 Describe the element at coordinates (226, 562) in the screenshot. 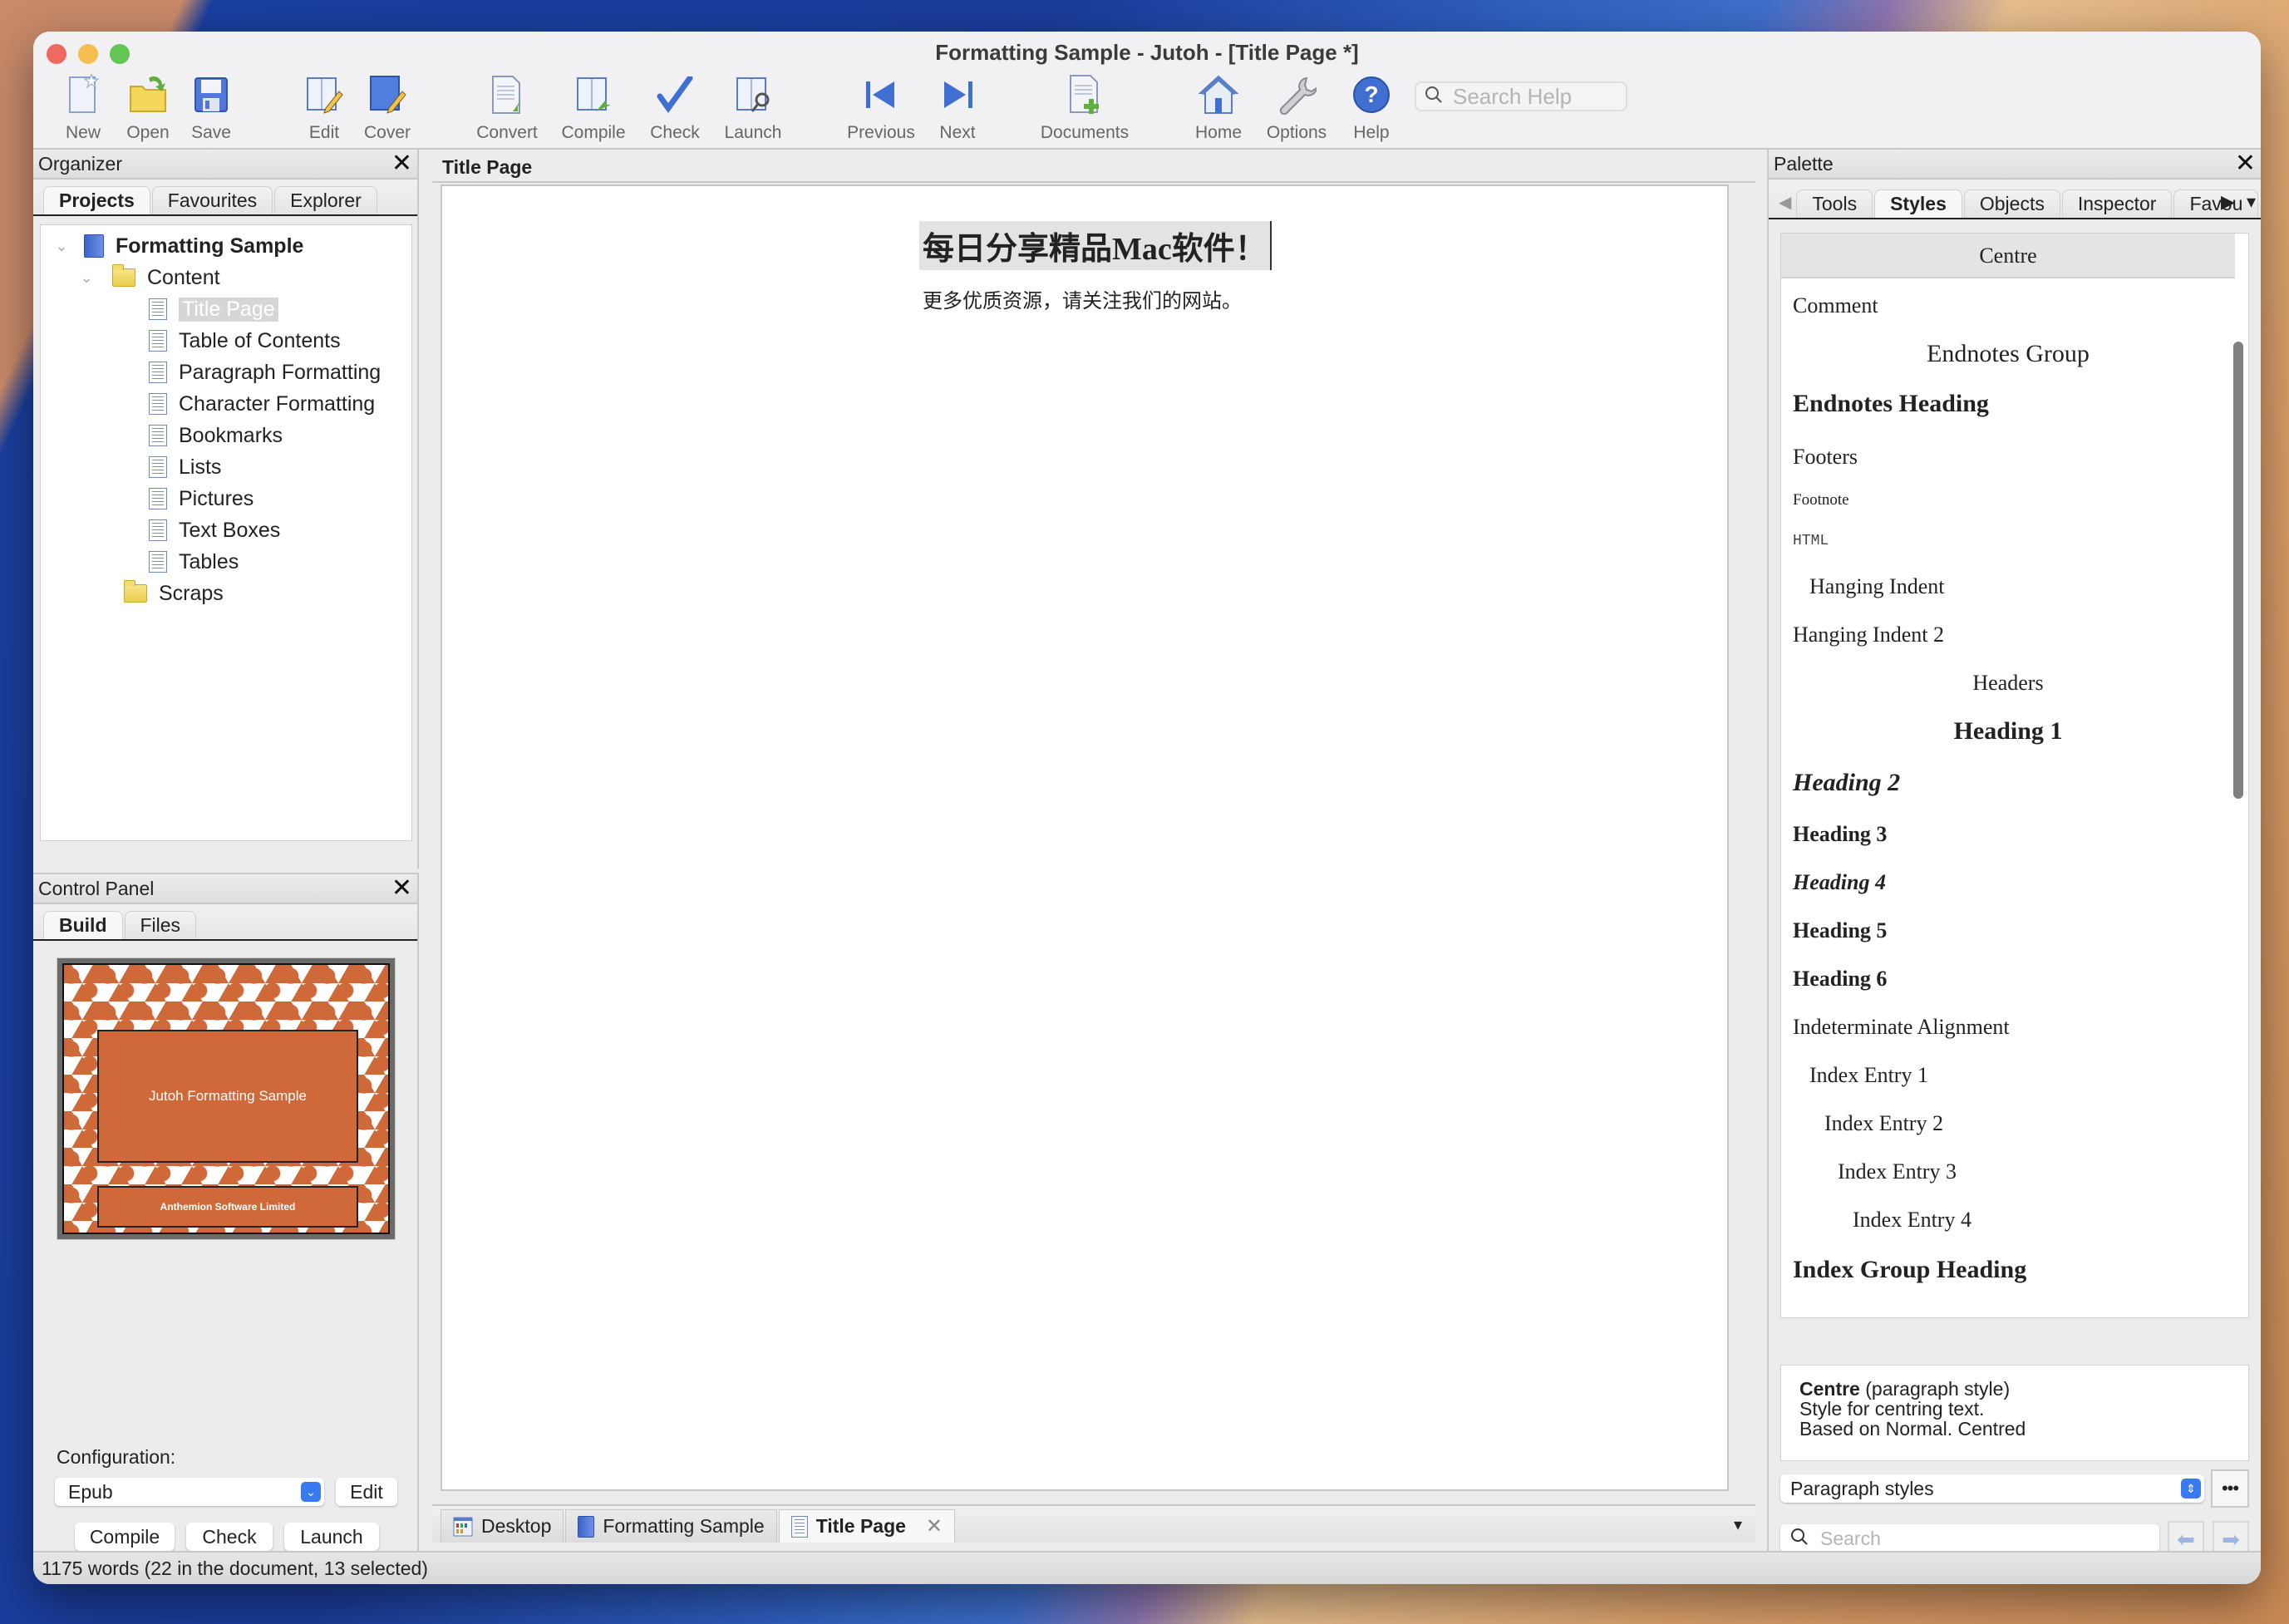

I see `tree-item-document: Tables` at that location.